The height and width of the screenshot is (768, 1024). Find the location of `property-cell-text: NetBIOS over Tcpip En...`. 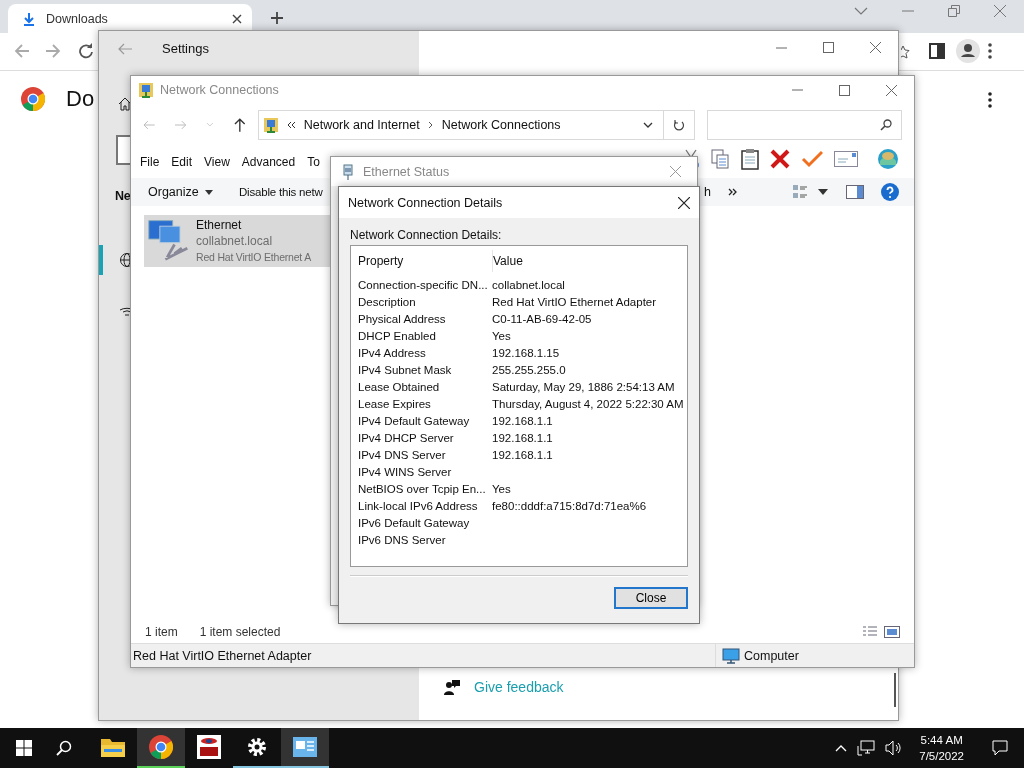

property-cell-text: NetBIOS over Tcpip En... is located at coordinates (422, 488).